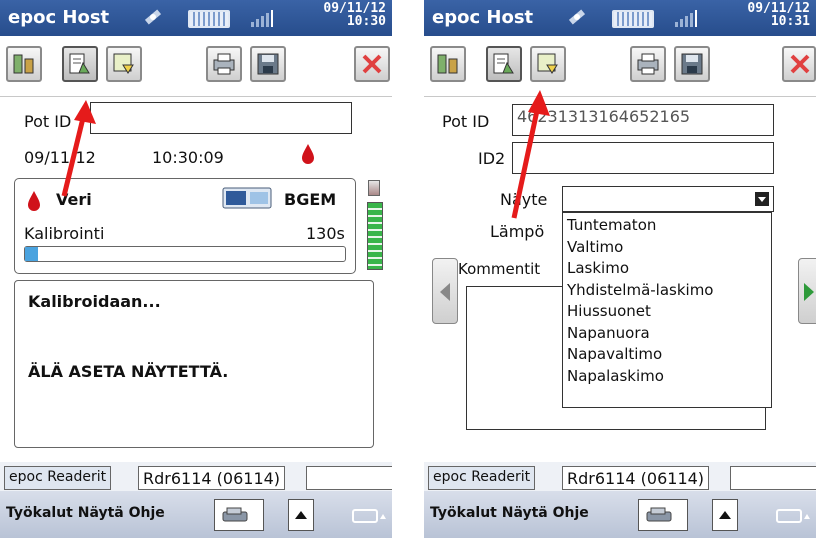 Image resolution: width=818 pixels, height=538 pixels. Describe the element at coordinates (221, 118) in the screenshot. I see `pot-id-input` at that location.